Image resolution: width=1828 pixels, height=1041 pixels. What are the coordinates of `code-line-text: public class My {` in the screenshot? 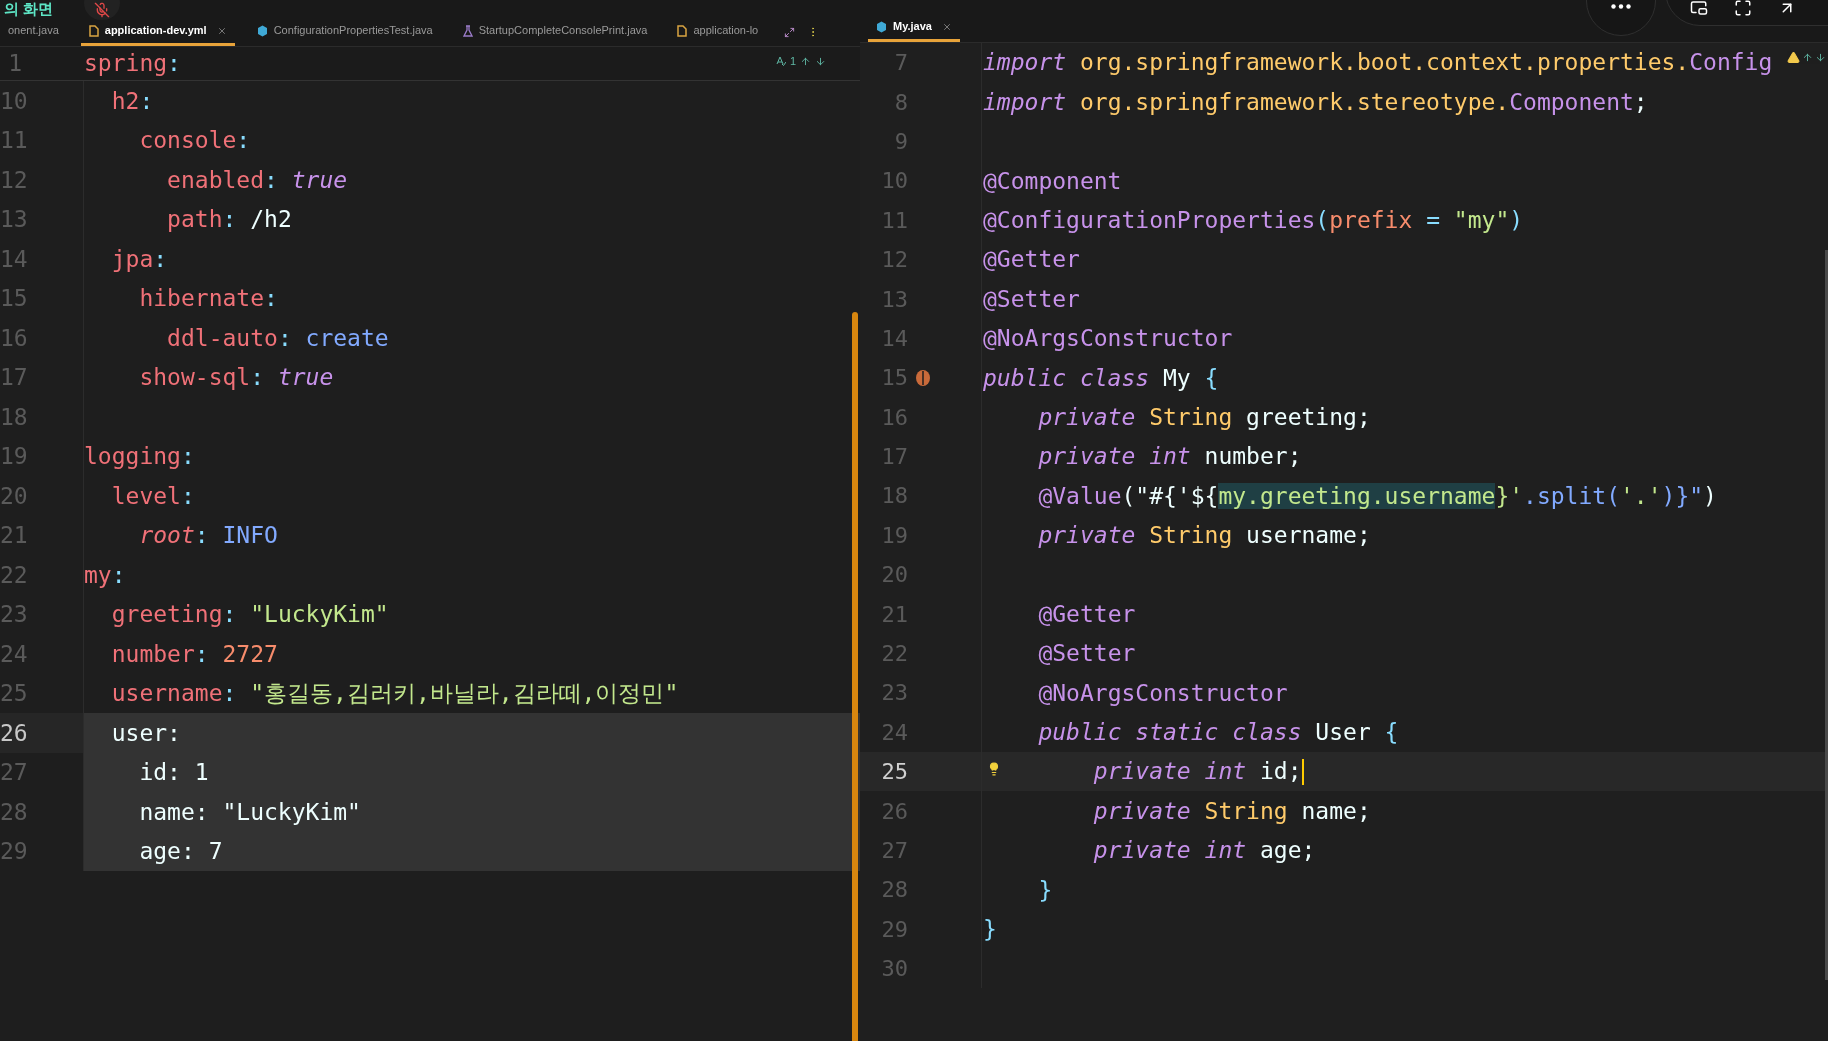 It's located at (1101, 378).